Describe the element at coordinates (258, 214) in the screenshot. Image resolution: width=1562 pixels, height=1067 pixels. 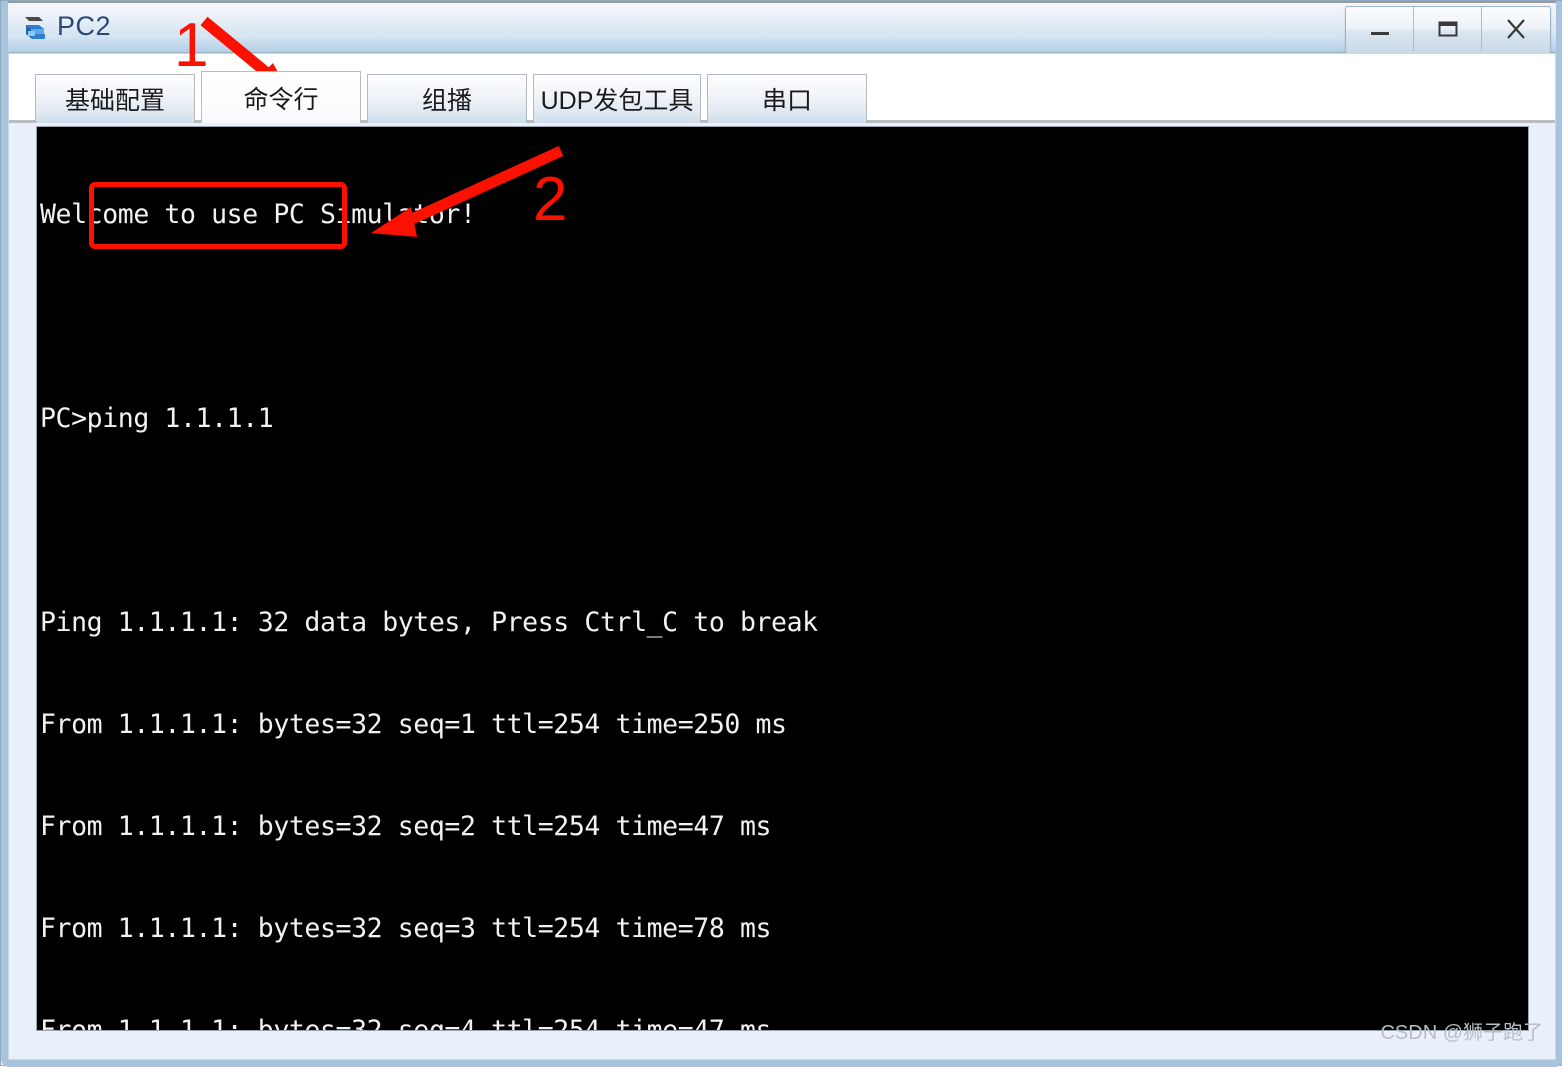
I see `terminal-line: Welcome to use PC Simulator!` at that location.